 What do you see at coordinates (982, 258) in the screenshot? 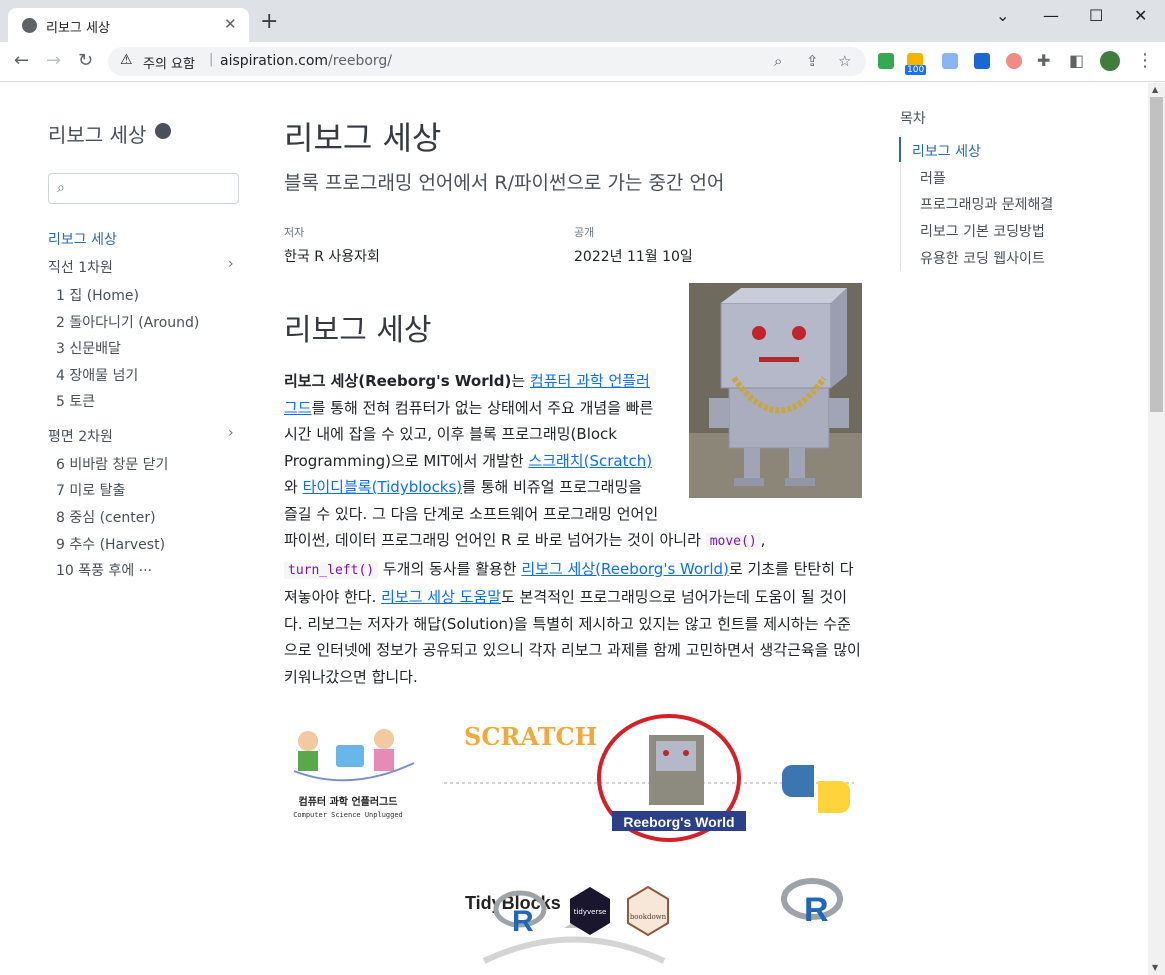
I see `toc-item-websites: 유용한 코딩 웹사이트` at bounding box center [982, 258].